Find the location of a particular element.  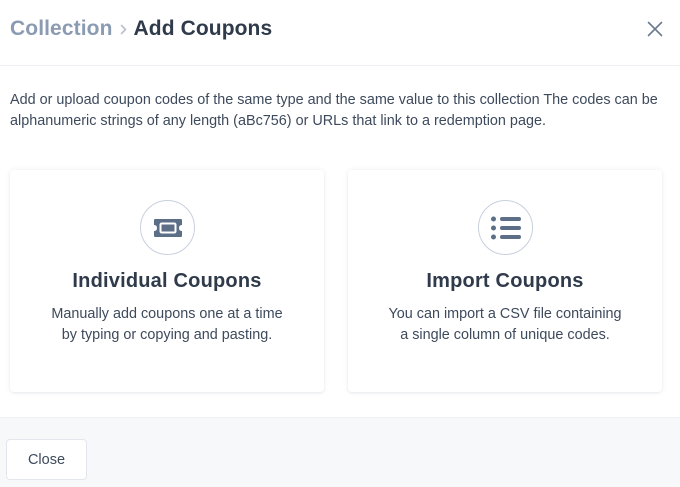

chevron-right-icon is located at coordinates (123, 29).